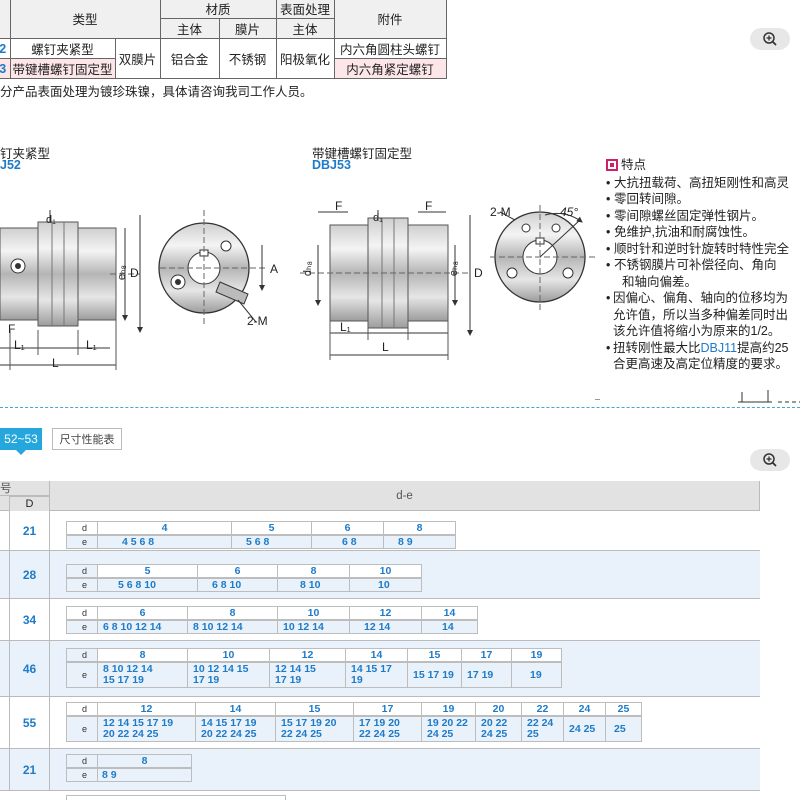 This screenshot has width=800, height=800. I want to click on dim-d1-right: d₁, so click(378, 218).